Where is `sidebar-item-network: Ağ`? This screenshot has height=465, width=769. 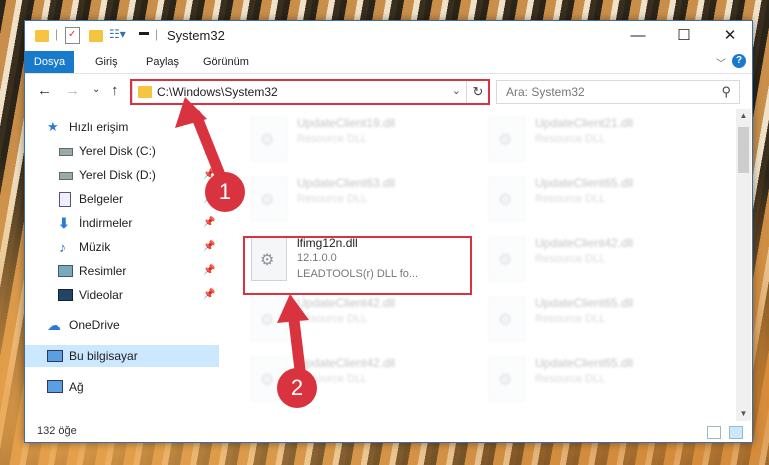
sidebar-item-network: Ağ is located at coordinates (122, 387).